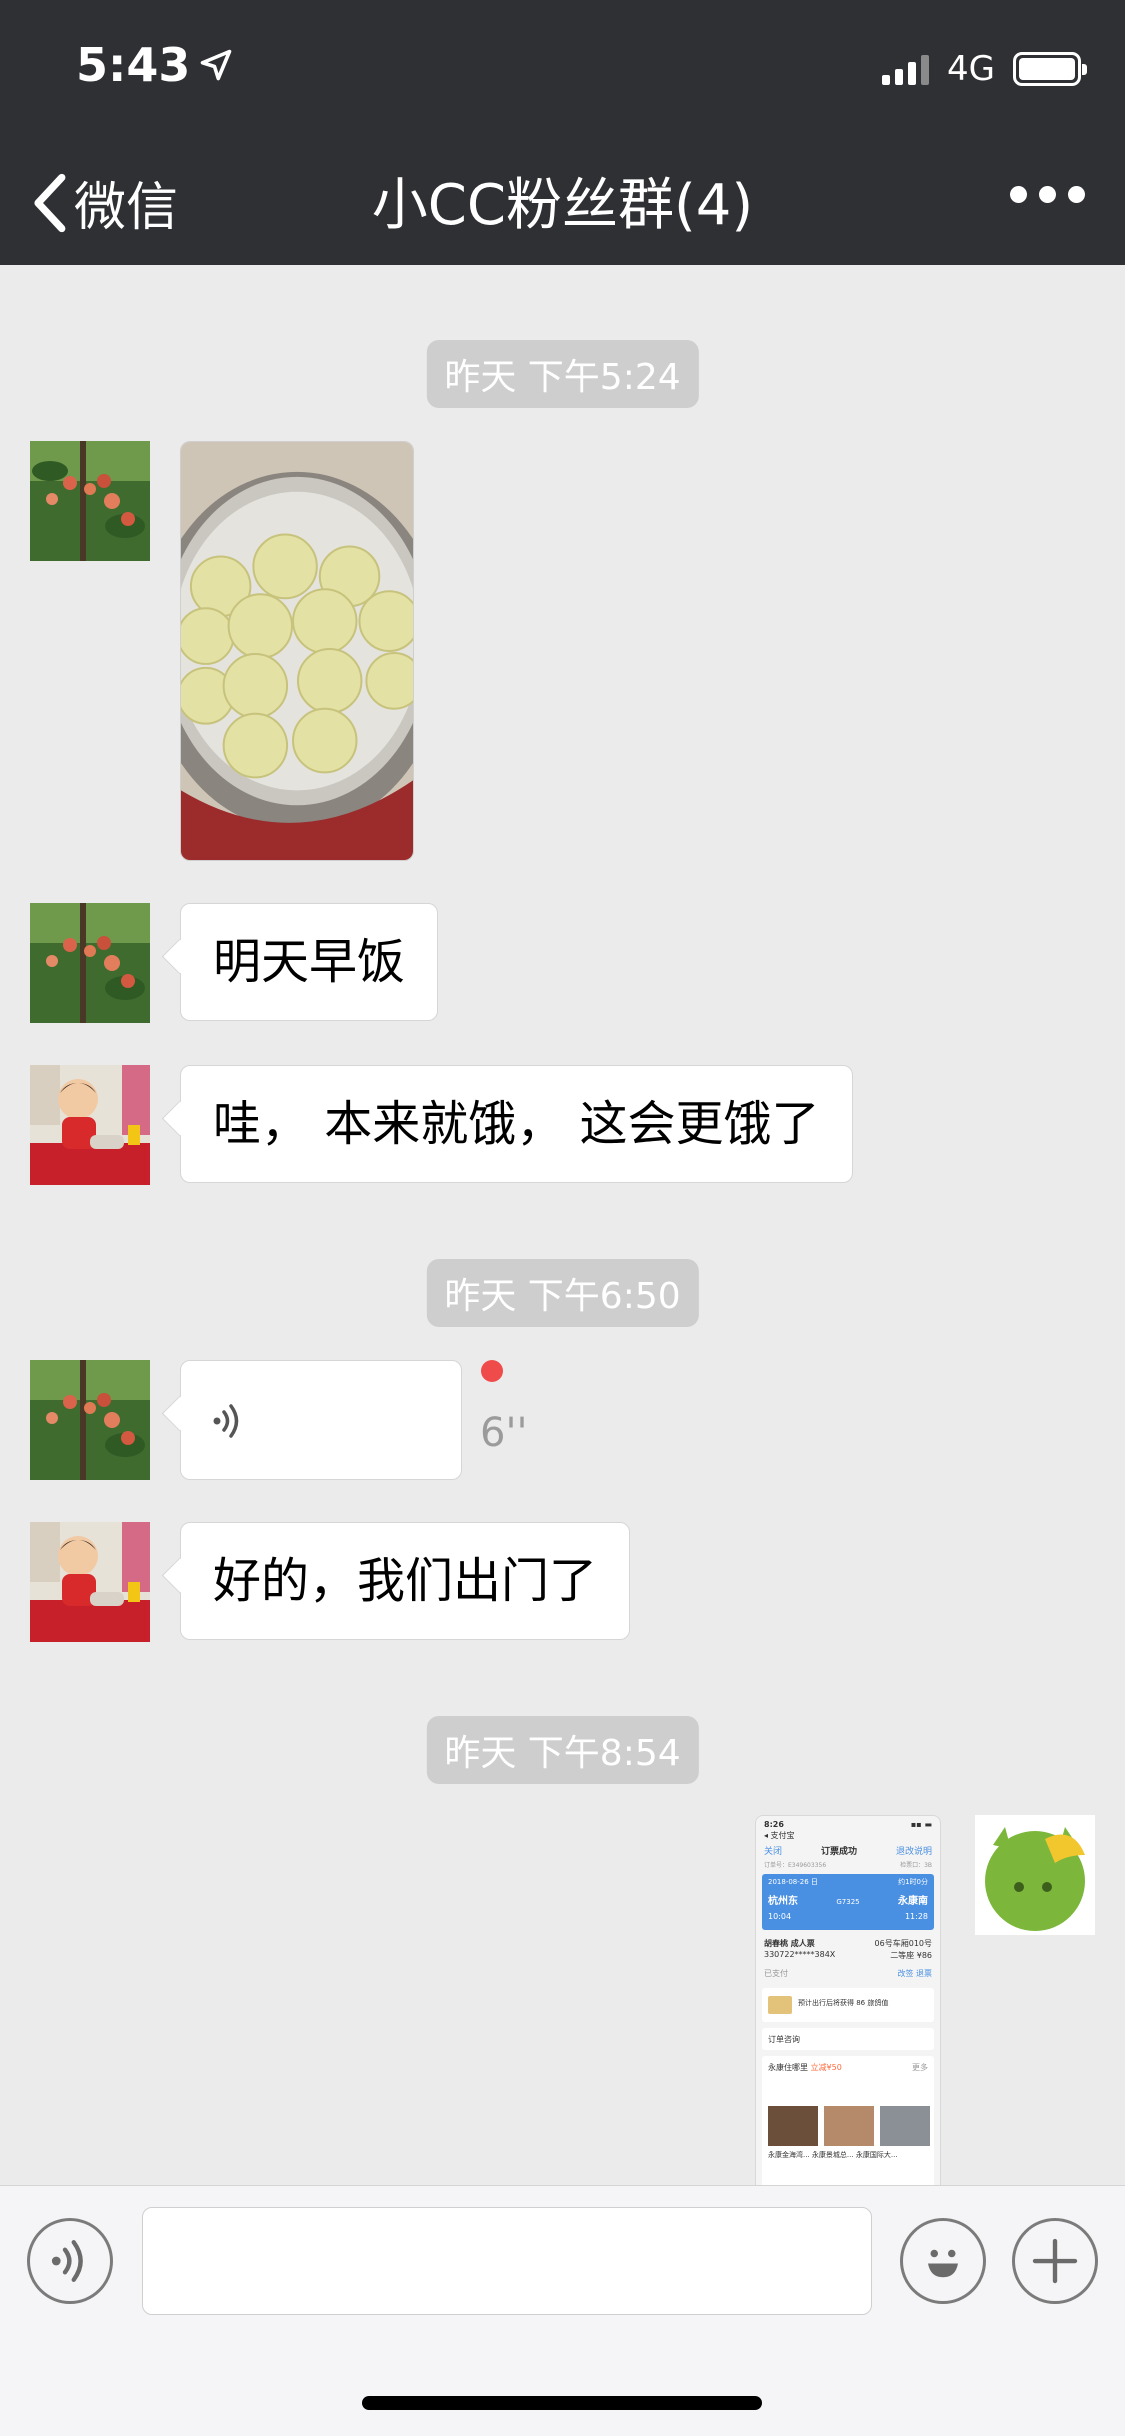 The width and height of the screenshot is (1125, 2436). What do you see at coordinates (920, 2067) in the screenshot?
I see `thumb-more: 更多` at bounding box center [920, 2067].